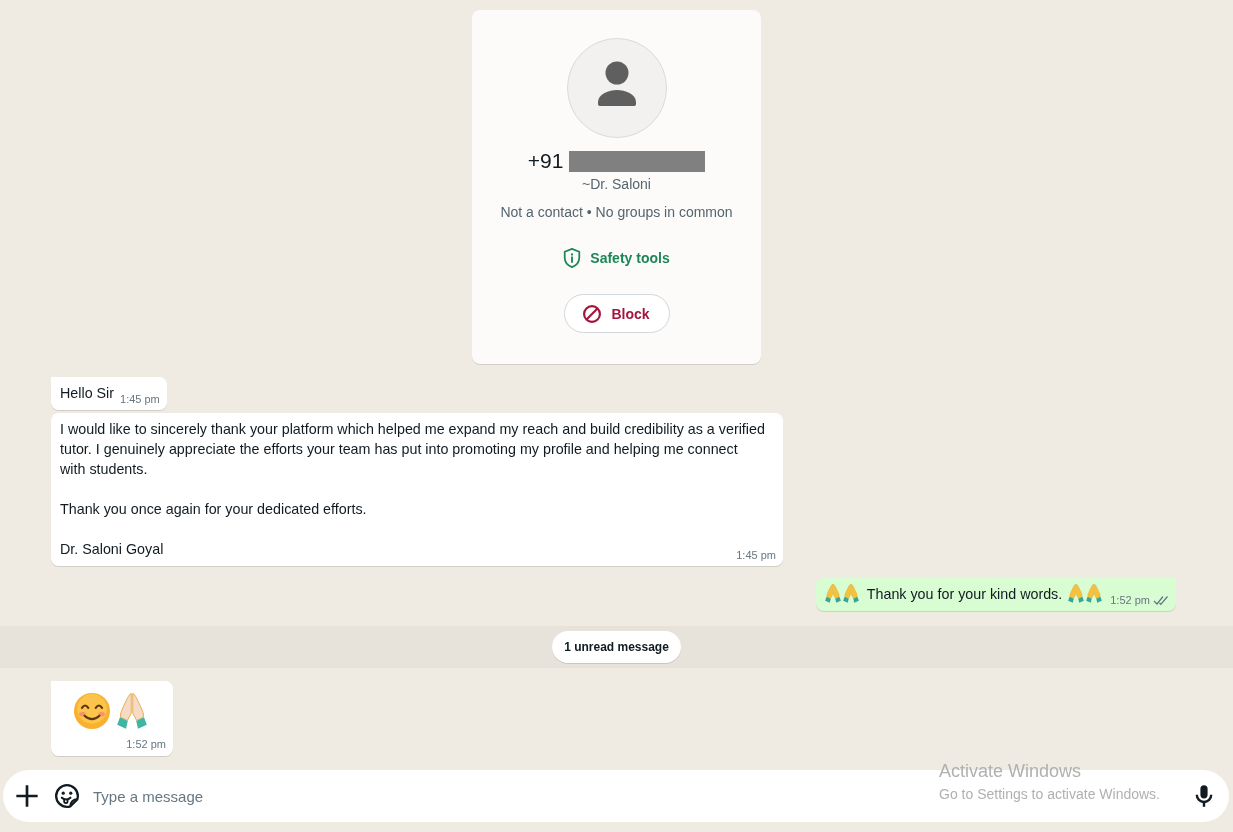  What do you see at coordinates (616, 647) in the screenshot?
I see `unread-messages-label: 1 unread message` at bounding box center [616, 647].